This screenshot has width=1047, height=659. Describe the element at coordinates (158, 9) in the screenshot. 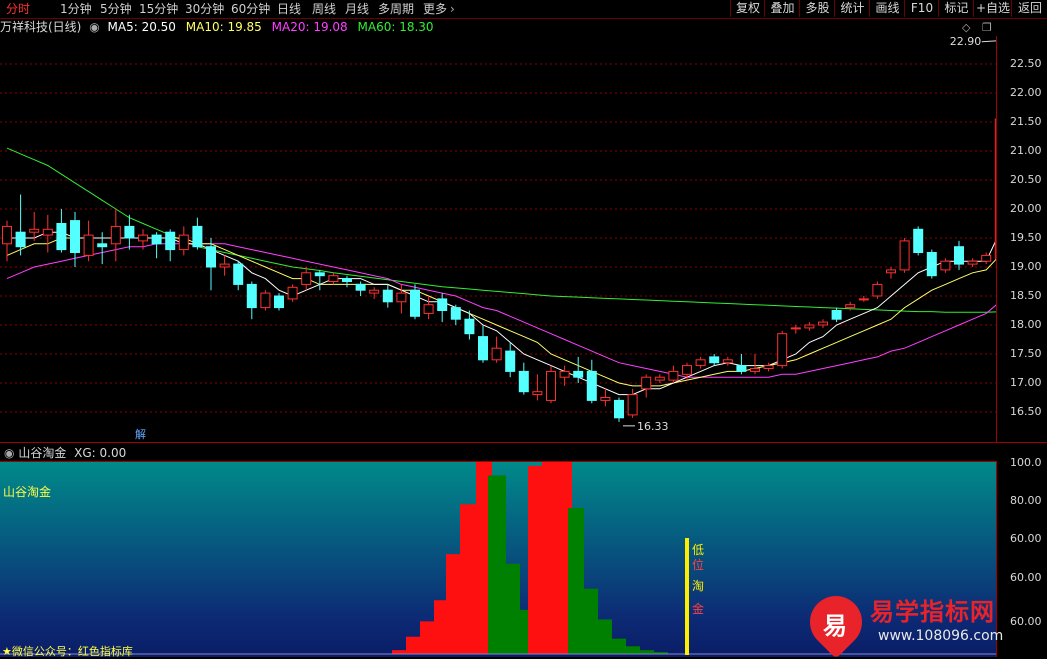

I see `tab-15min: 15分钟` at that location.